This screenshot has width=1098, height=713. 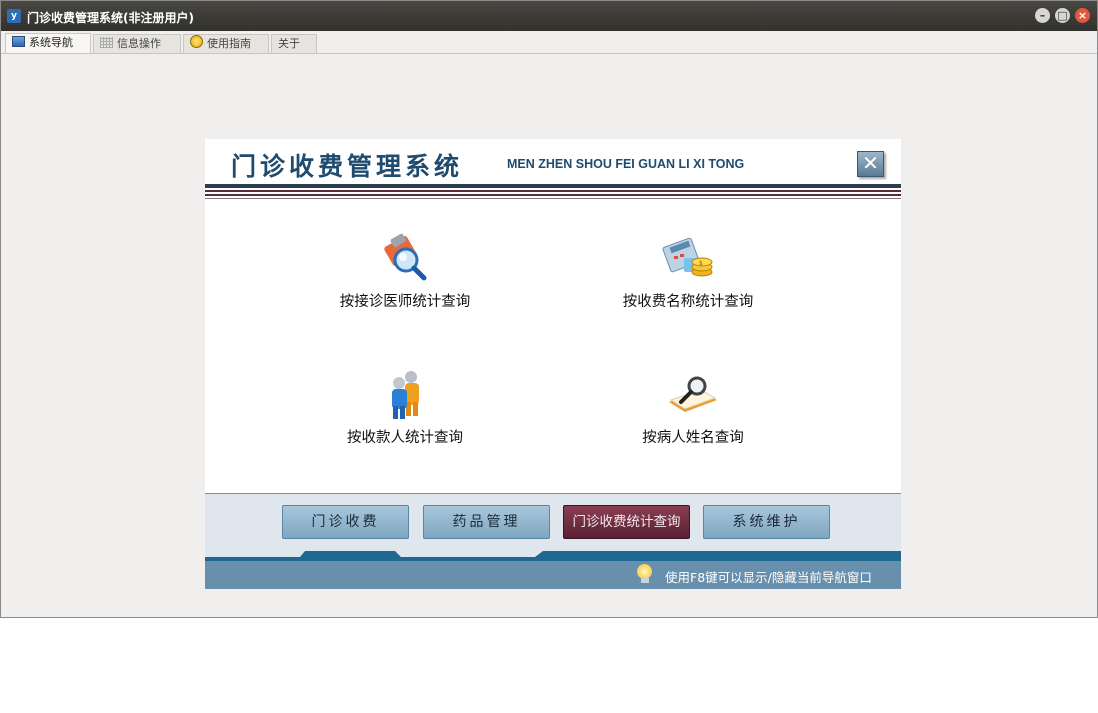 I want to click on tab-user-guide: 使用指南, so click(x=226, y=43).